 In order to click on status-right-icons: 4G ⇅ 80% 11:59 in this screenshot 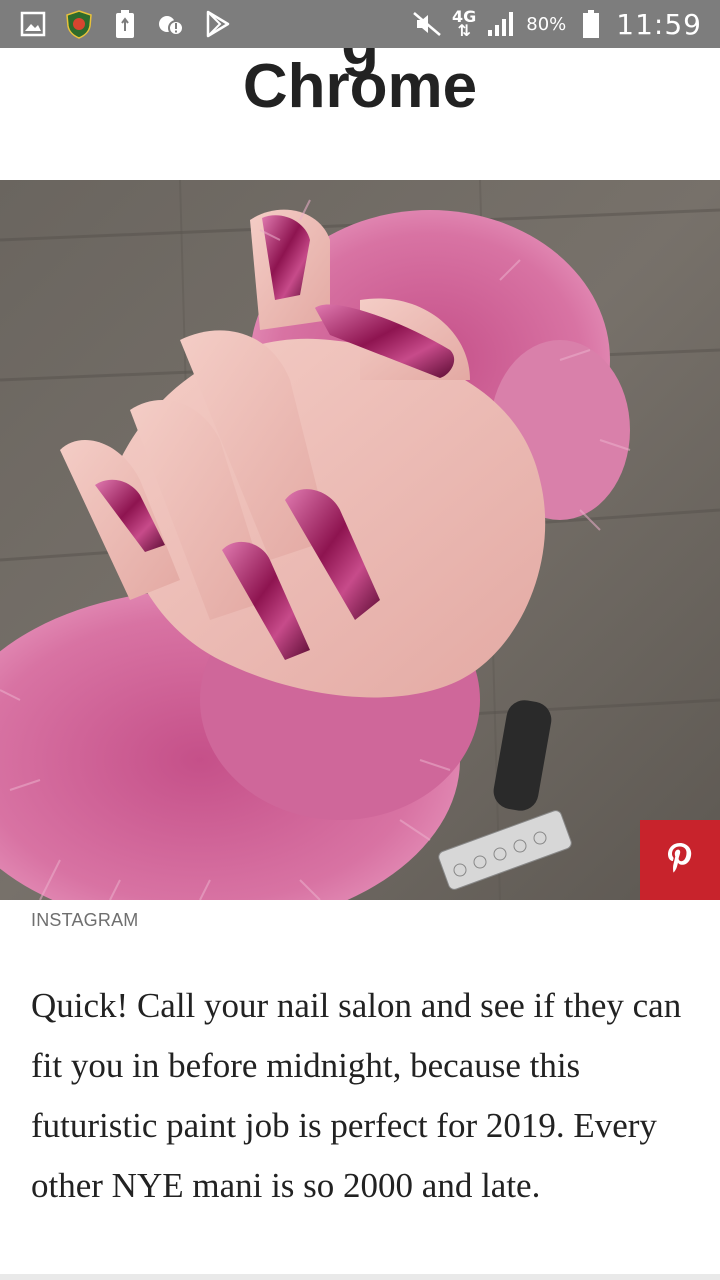, I will do `click(566, 24)`.